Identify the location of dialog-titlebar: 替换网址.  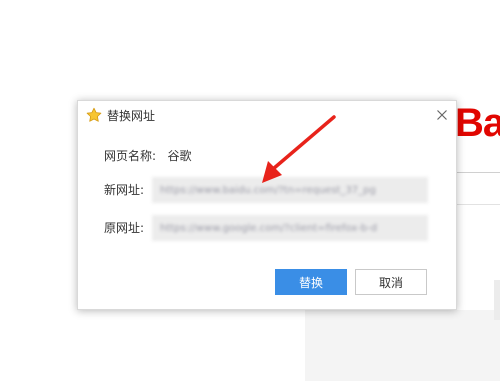
(267, 116).